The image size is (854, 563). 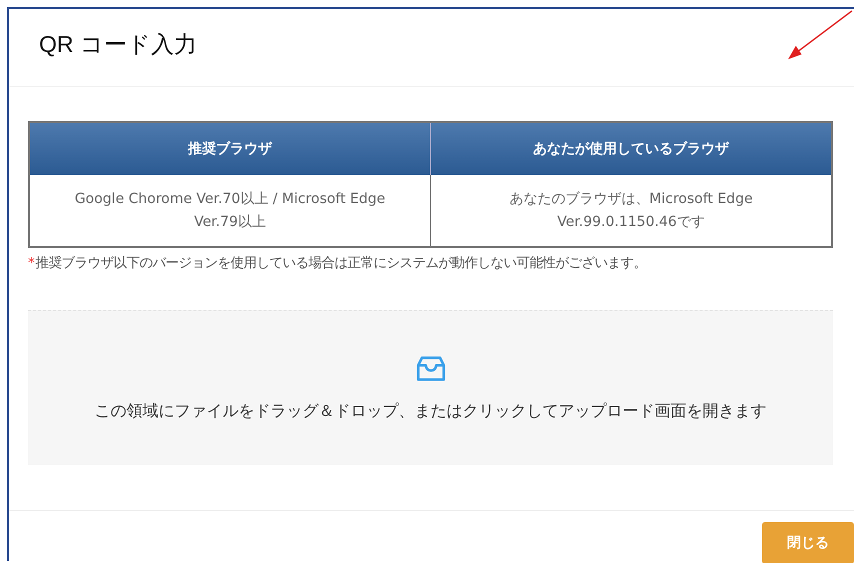 What do you see at coordinates (118, 44) in the screenshot?
I see `dialog-title: QR コード入力` at bounding box center [118, 44].